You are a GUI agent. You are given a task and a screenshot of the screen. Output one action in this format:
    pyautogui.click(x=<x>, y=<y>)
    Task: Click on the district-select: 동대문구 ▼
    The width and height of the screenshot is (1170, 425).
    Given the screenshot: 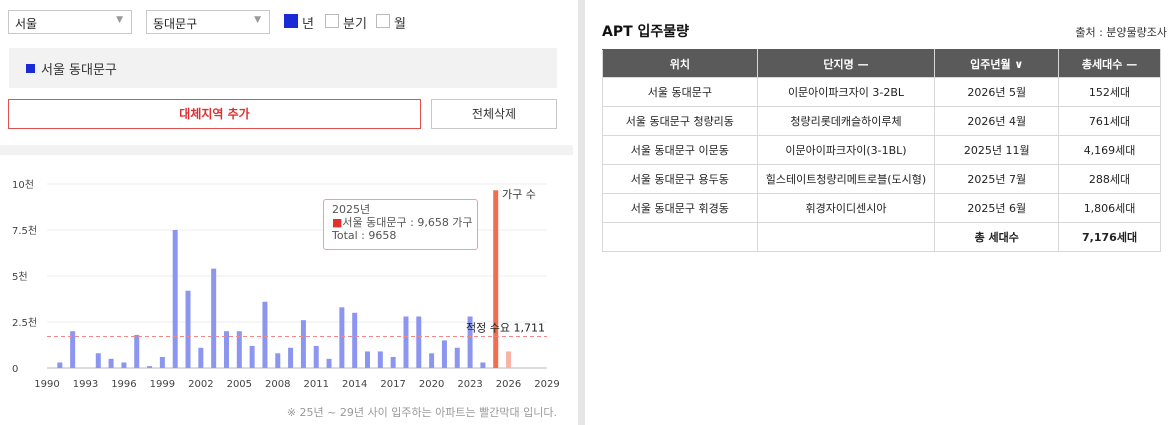 What is the action you would take?
    pyautogui.click(x=208, y=22)
    